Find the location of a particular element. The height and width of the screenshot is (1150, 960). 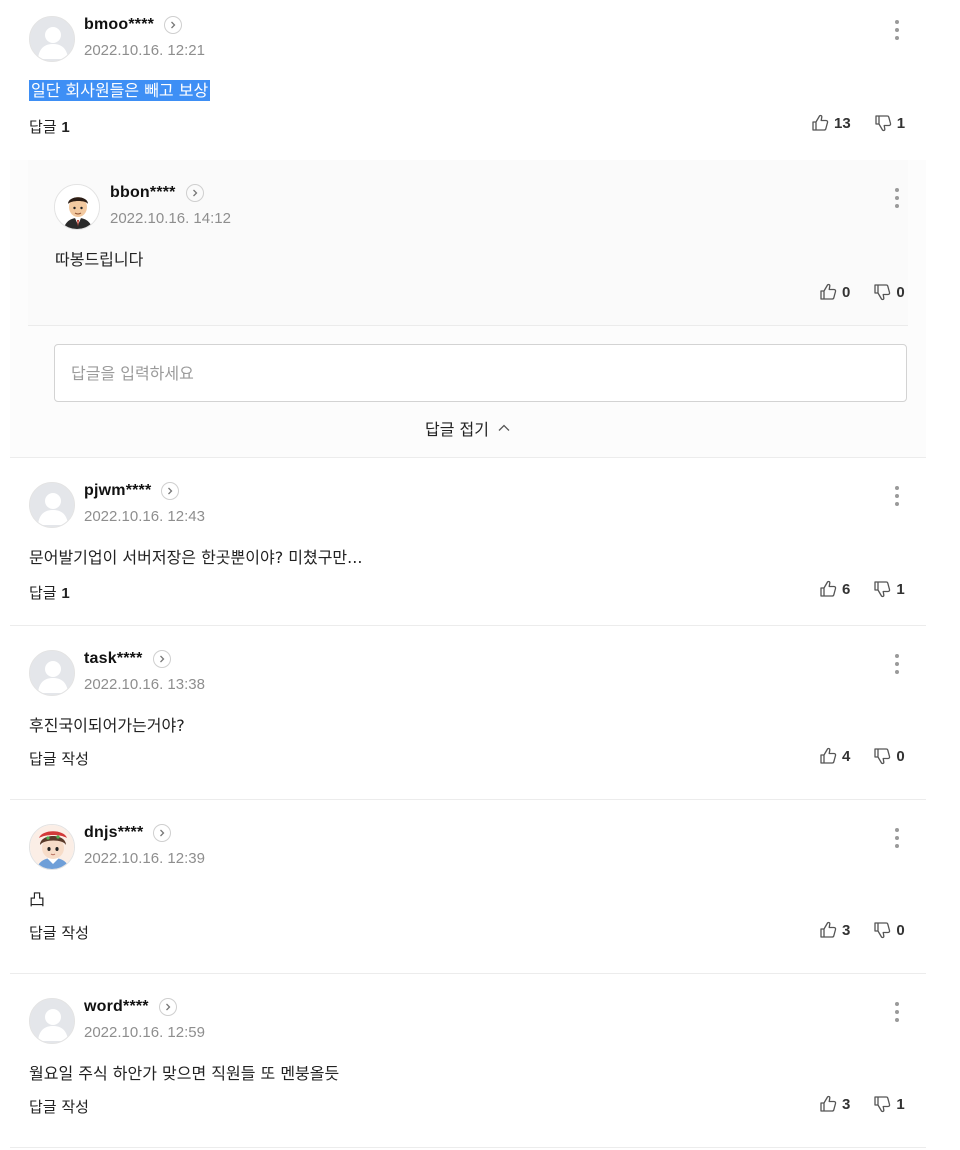

comment-item: dnjs**** 2022.10.16. 12:39 凸 답글 작성 3 0 is located at coordinates (468, 887).